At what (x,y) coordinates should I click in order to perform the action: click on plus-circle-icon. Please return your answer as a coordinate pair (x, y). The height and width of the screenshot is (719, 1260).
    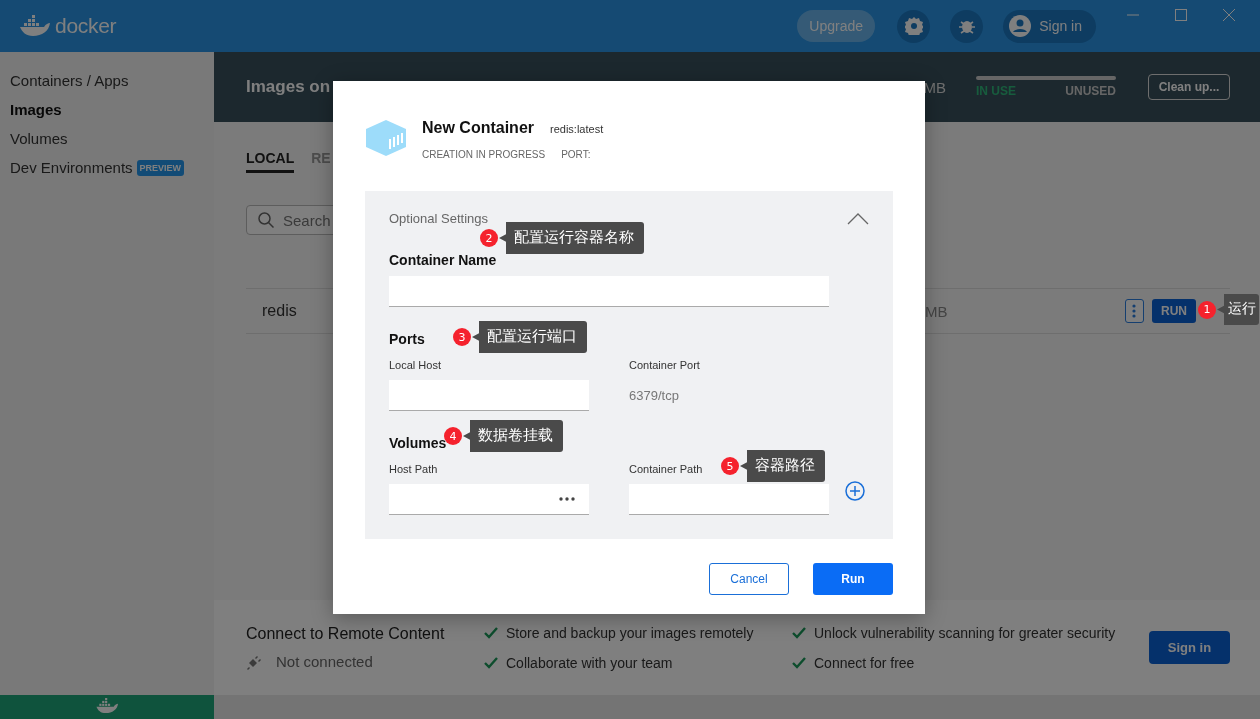
    Looking at the image, I should click on (855, 491).